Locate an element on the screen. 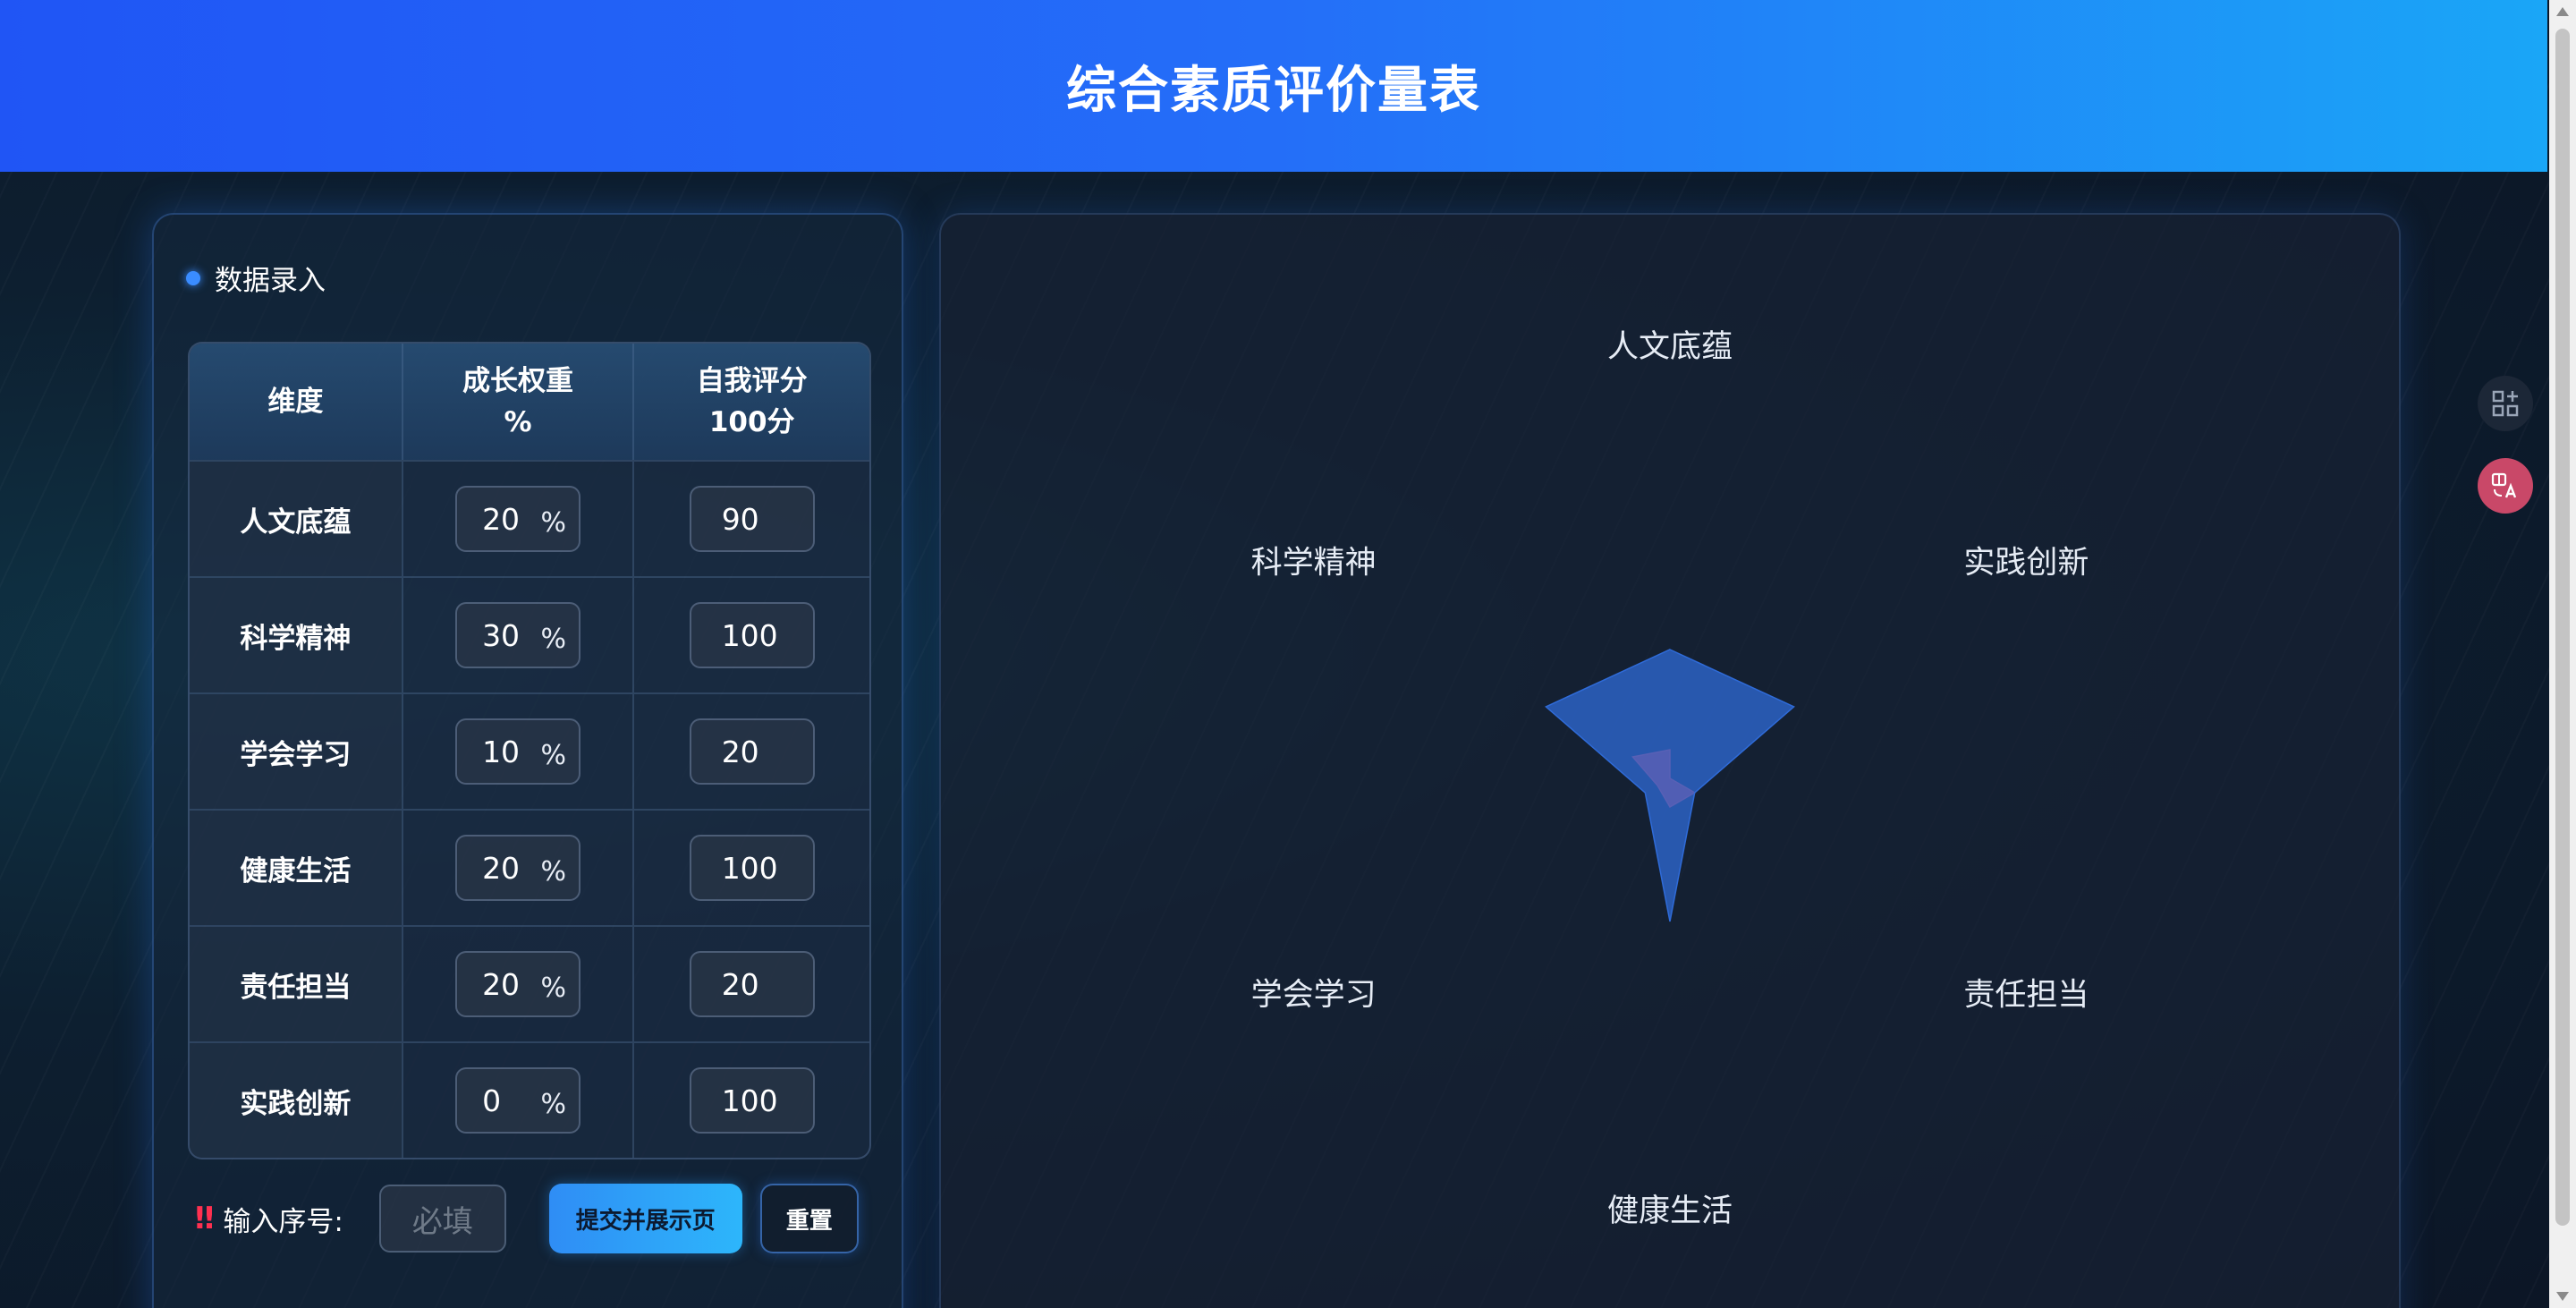 The height and width of the screenshot is (1308, 2576). panel-title: 数据录入 is located at coordinates (256, 278).